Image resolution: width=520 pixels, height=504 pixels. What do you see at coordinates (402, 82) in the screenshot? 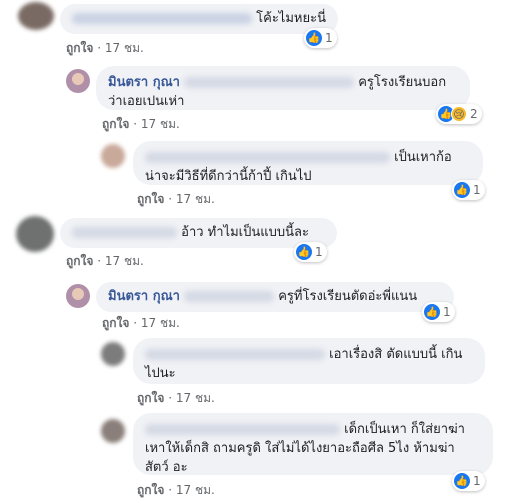
I see `comment-text: ครูโรงเรียนบอก` at bounding box center [402, 82].